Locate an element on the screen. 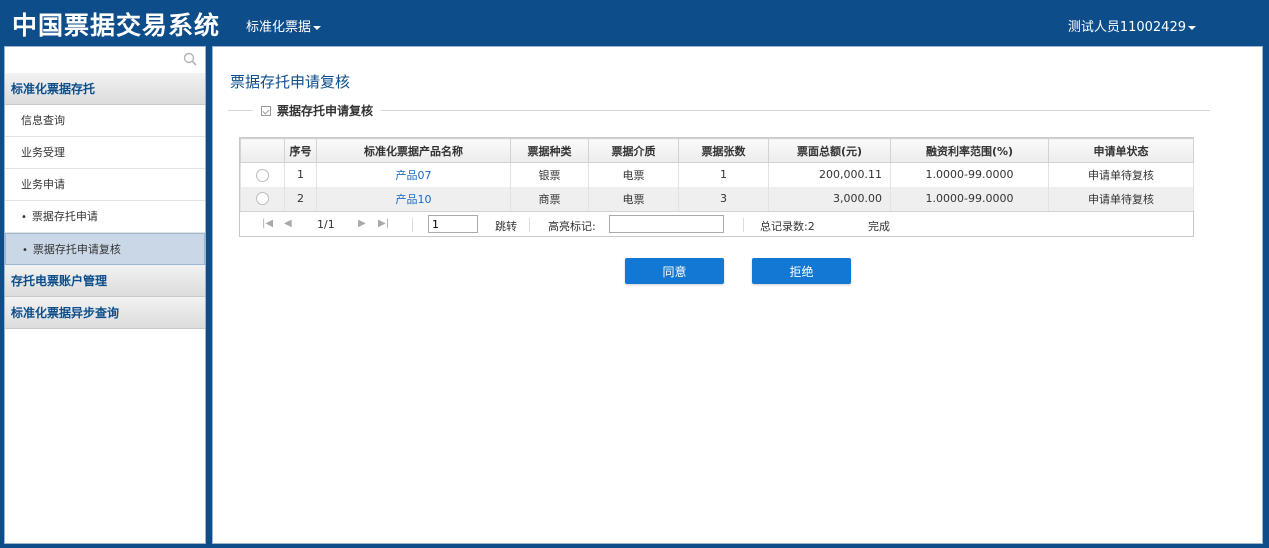 This screenshot has width=1269, height=548. app-title: 中国票据交易系统 is located at coordinates (116, 25).